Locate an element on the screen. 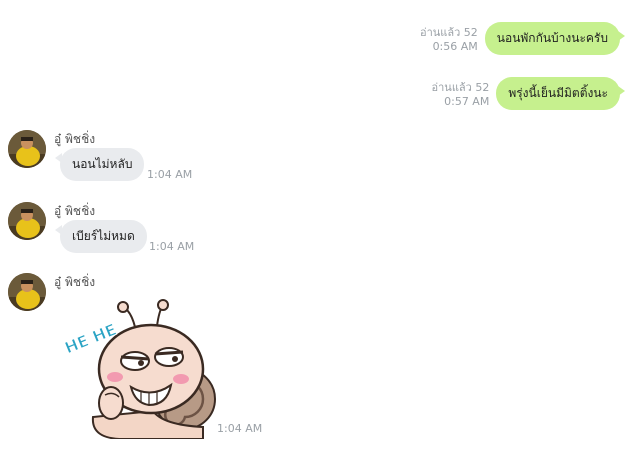 The height and width of the screenshot is (451, 638). message-bubble: นอนพักกันบ้างนะครับ is located at coordinates (555, 38).